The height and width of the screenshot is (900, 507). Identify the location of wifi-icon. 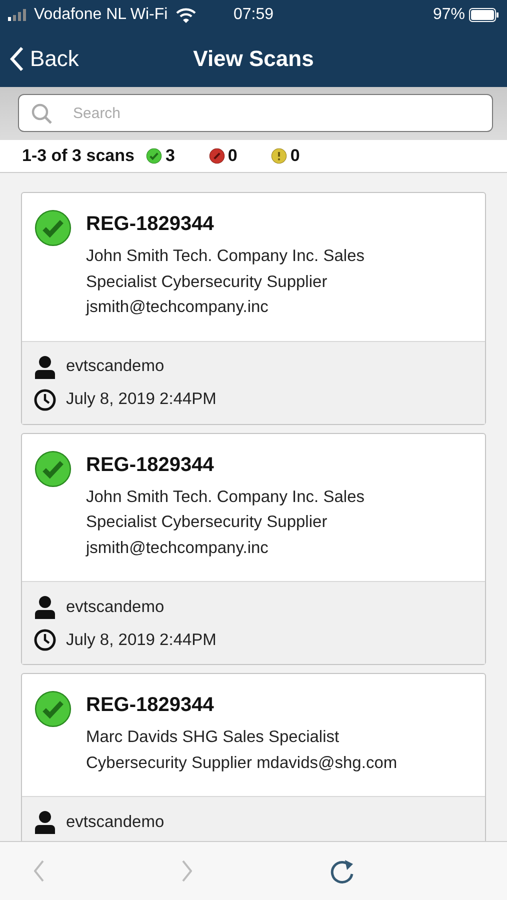
(186, 15).